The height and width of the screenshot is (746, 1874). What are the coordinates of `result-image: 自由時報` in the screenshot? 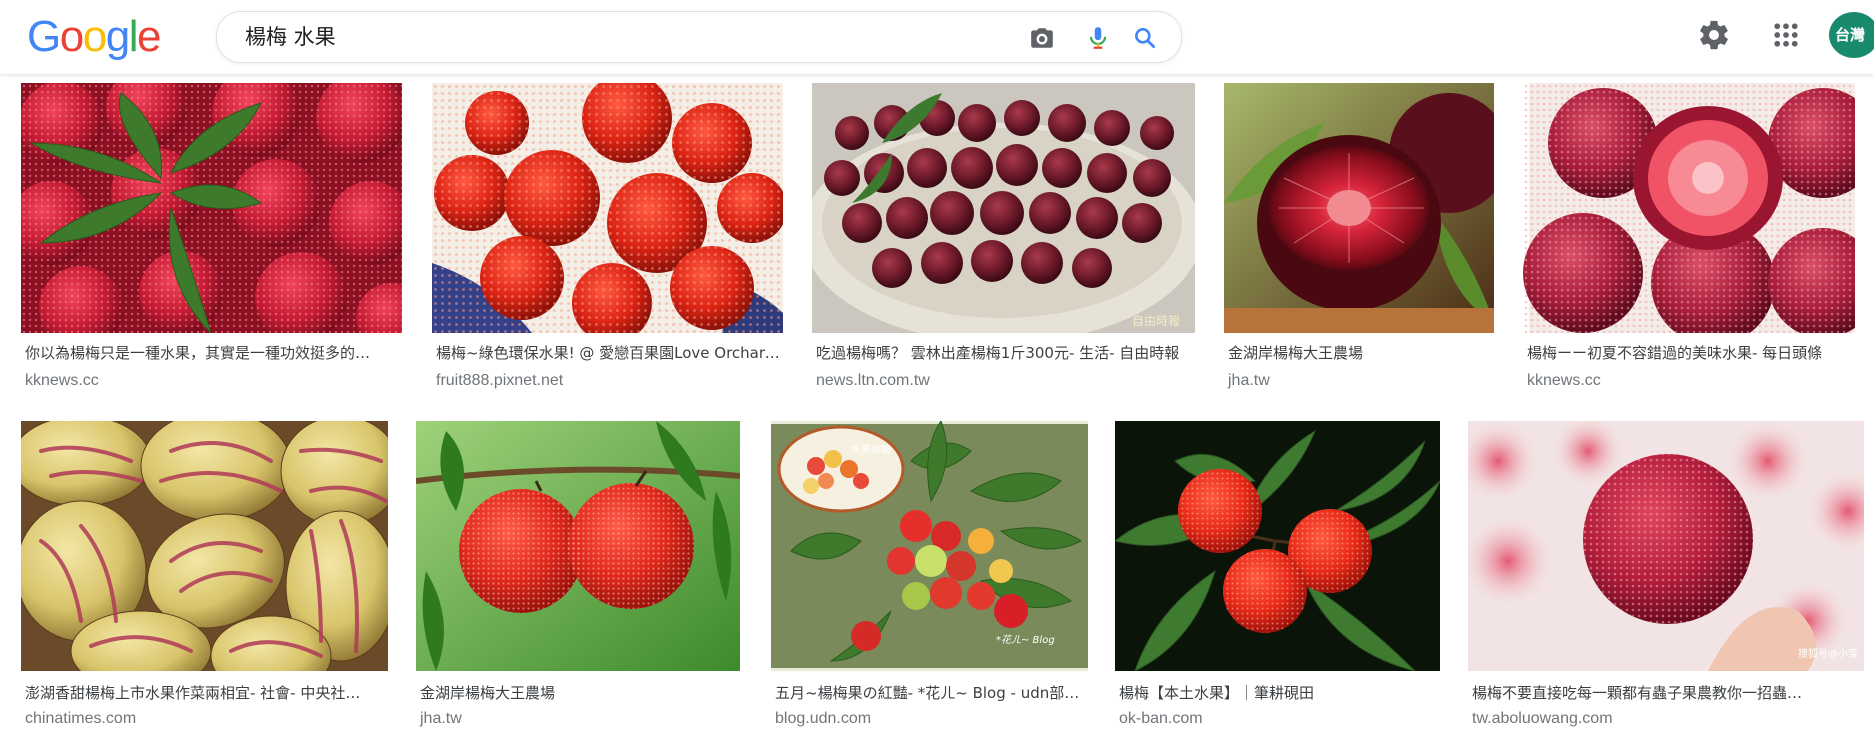 It's located at (1003, 208).